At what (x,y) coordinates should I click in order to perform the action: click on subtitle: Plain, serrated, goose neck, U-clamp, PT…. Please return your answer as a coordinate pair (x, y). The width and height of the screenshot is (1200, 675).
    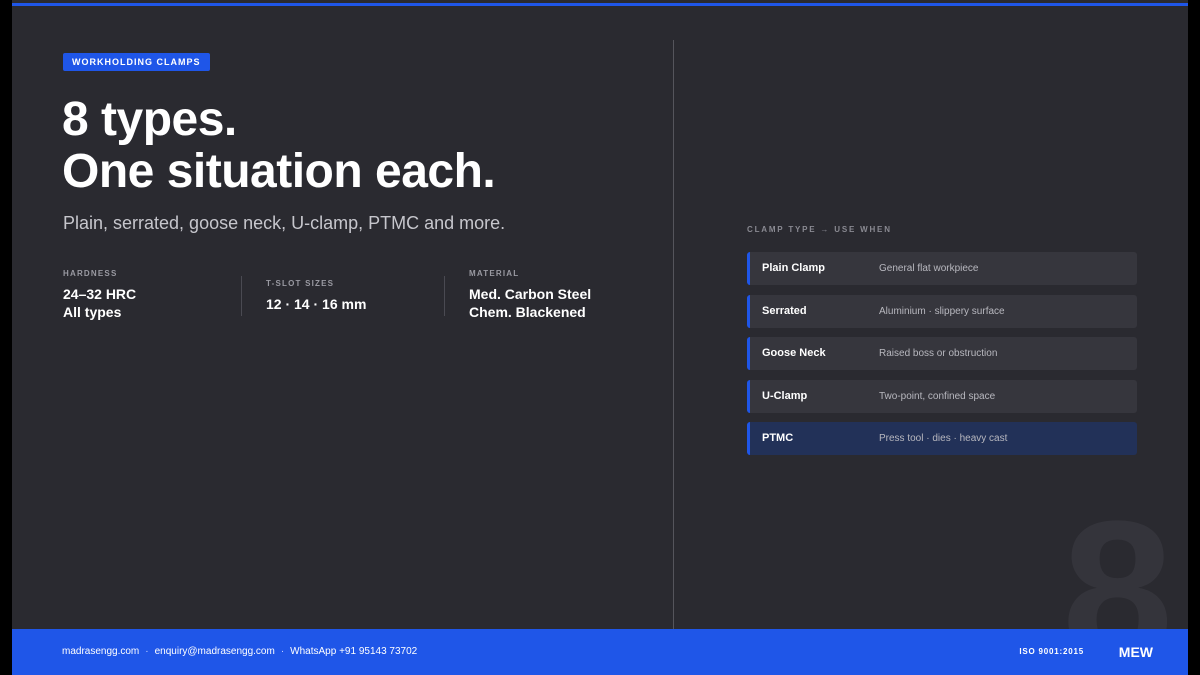
    Looking at the image, I should click on (284, 223).